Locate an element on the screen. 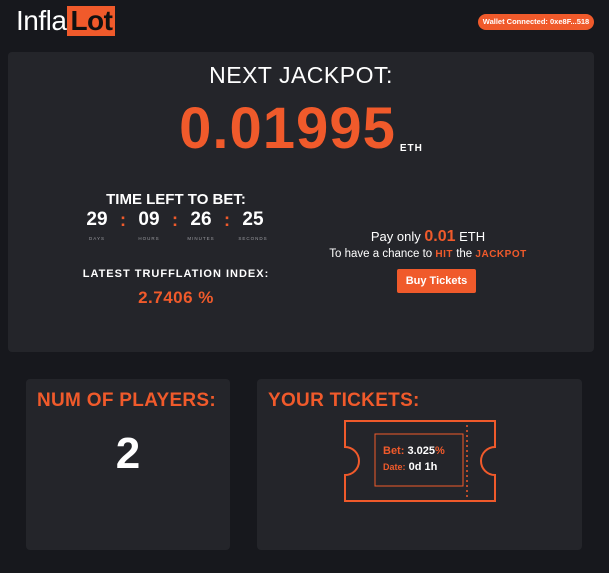  ticket-bet-row: Bet: 3.025% is located at coordinates (414, 451).